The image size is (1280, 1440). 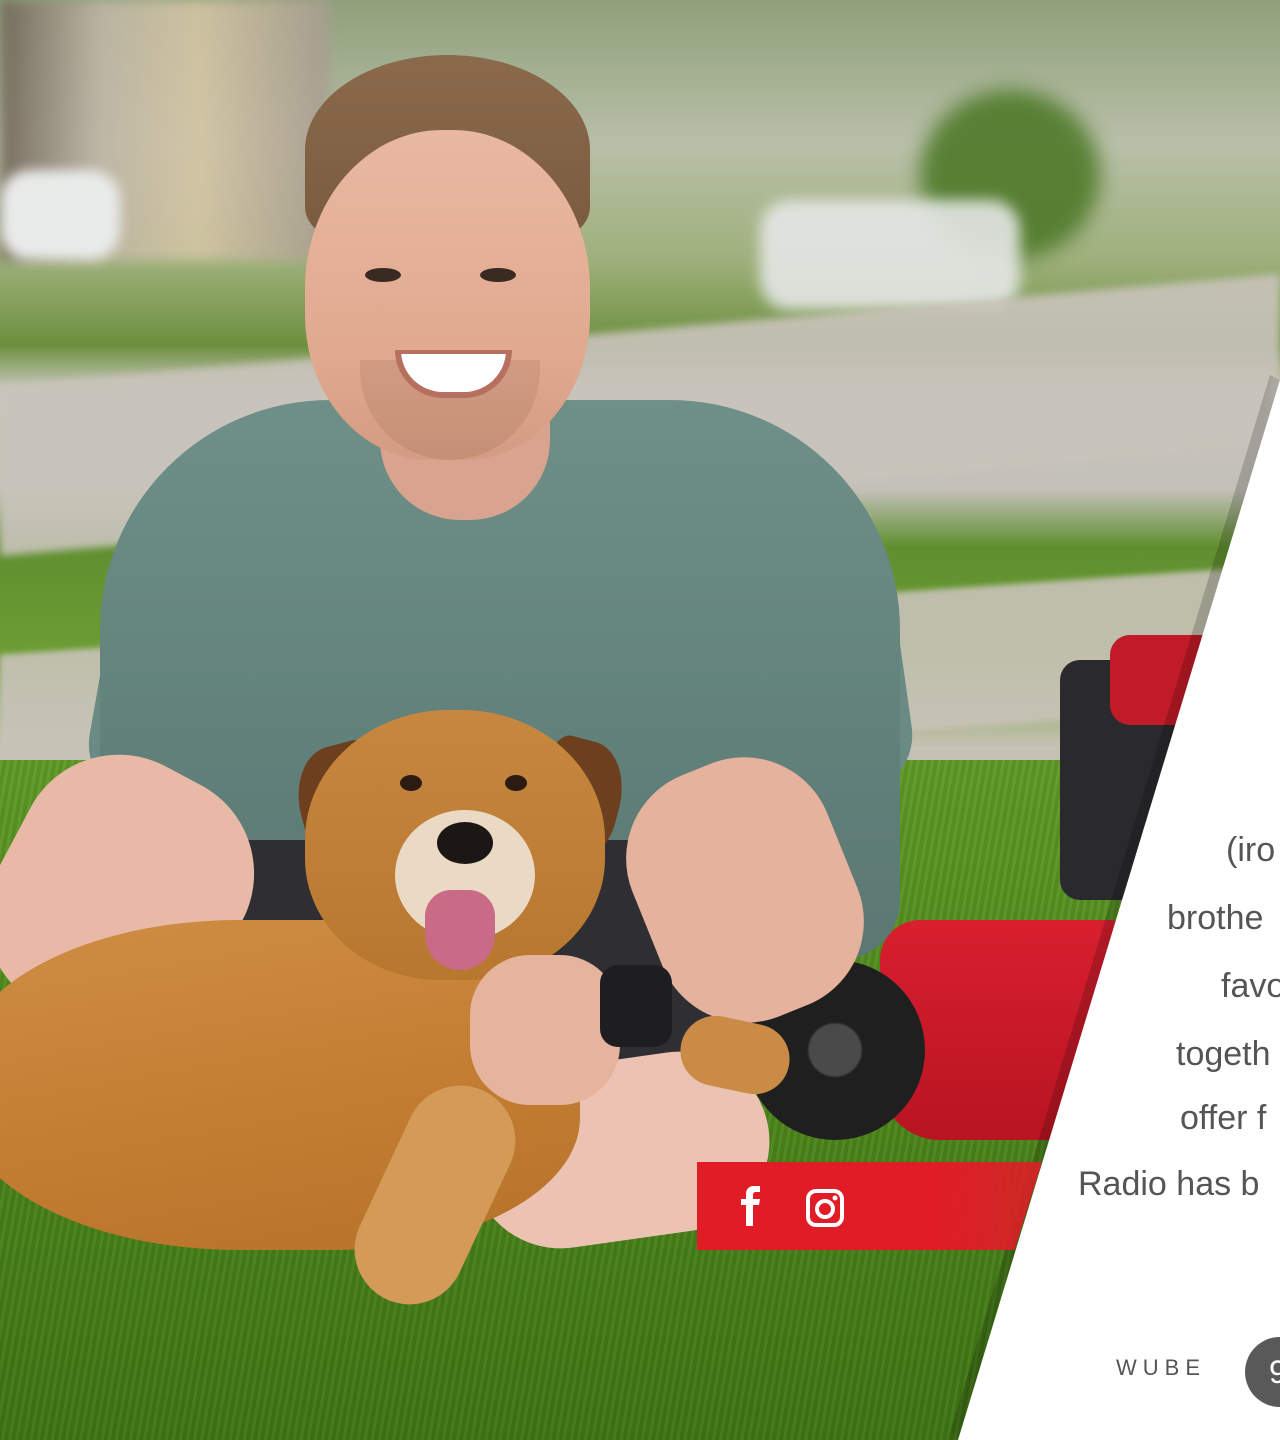 I want to click on man-eye-right, so click(x=498, y=275).